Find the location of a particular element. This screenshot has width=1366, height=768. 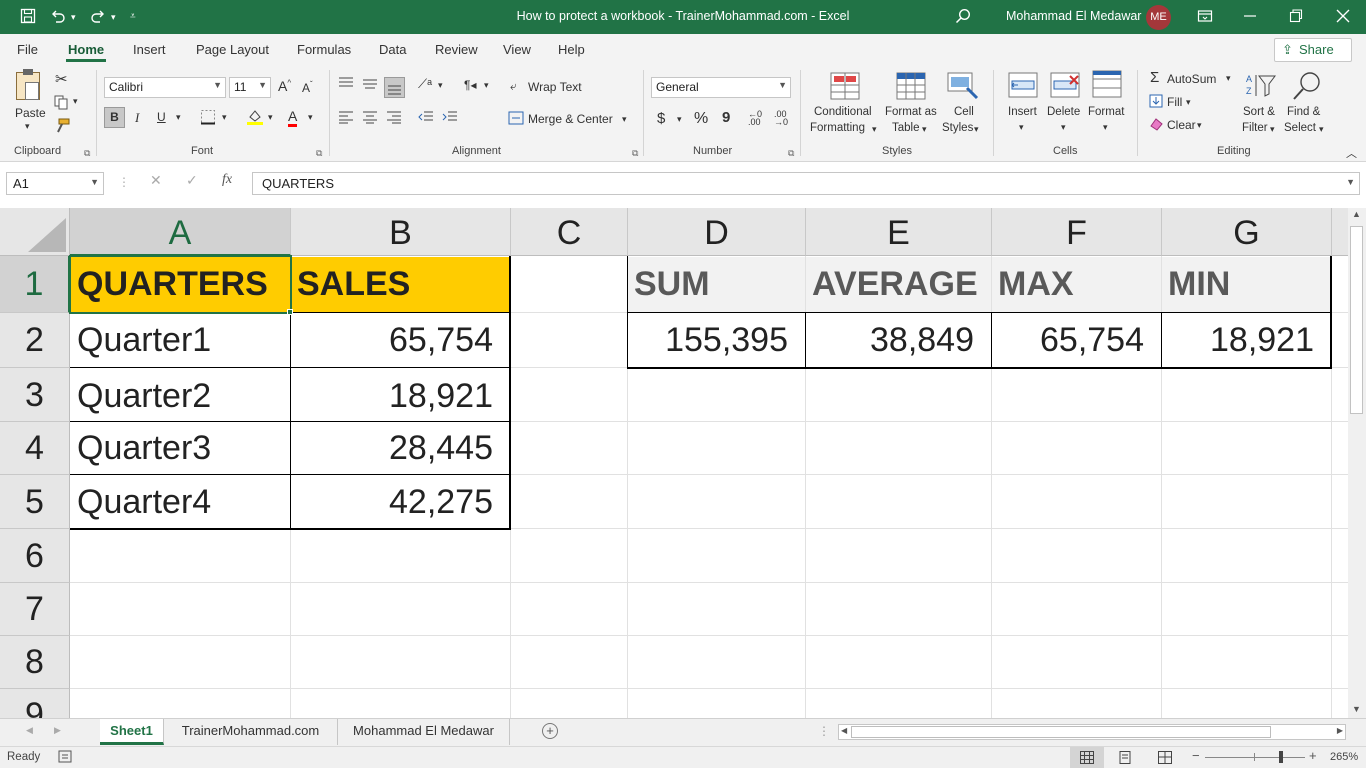

copy-icon is located at coordinates (61, 103).